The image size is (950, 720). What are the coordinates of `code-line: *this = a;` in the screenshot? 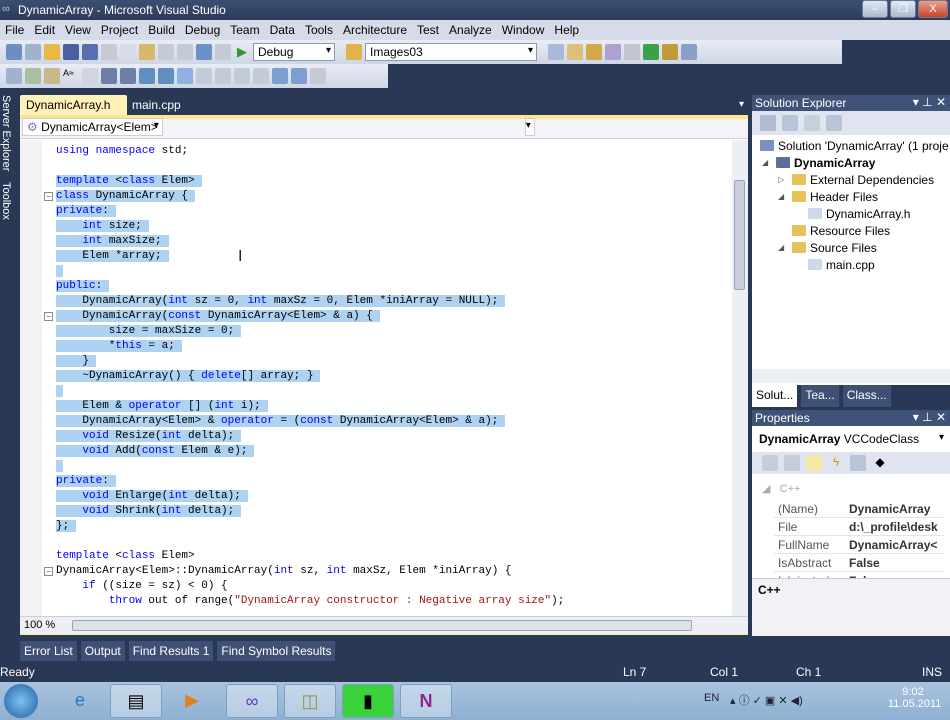 It's located at (119, 346).